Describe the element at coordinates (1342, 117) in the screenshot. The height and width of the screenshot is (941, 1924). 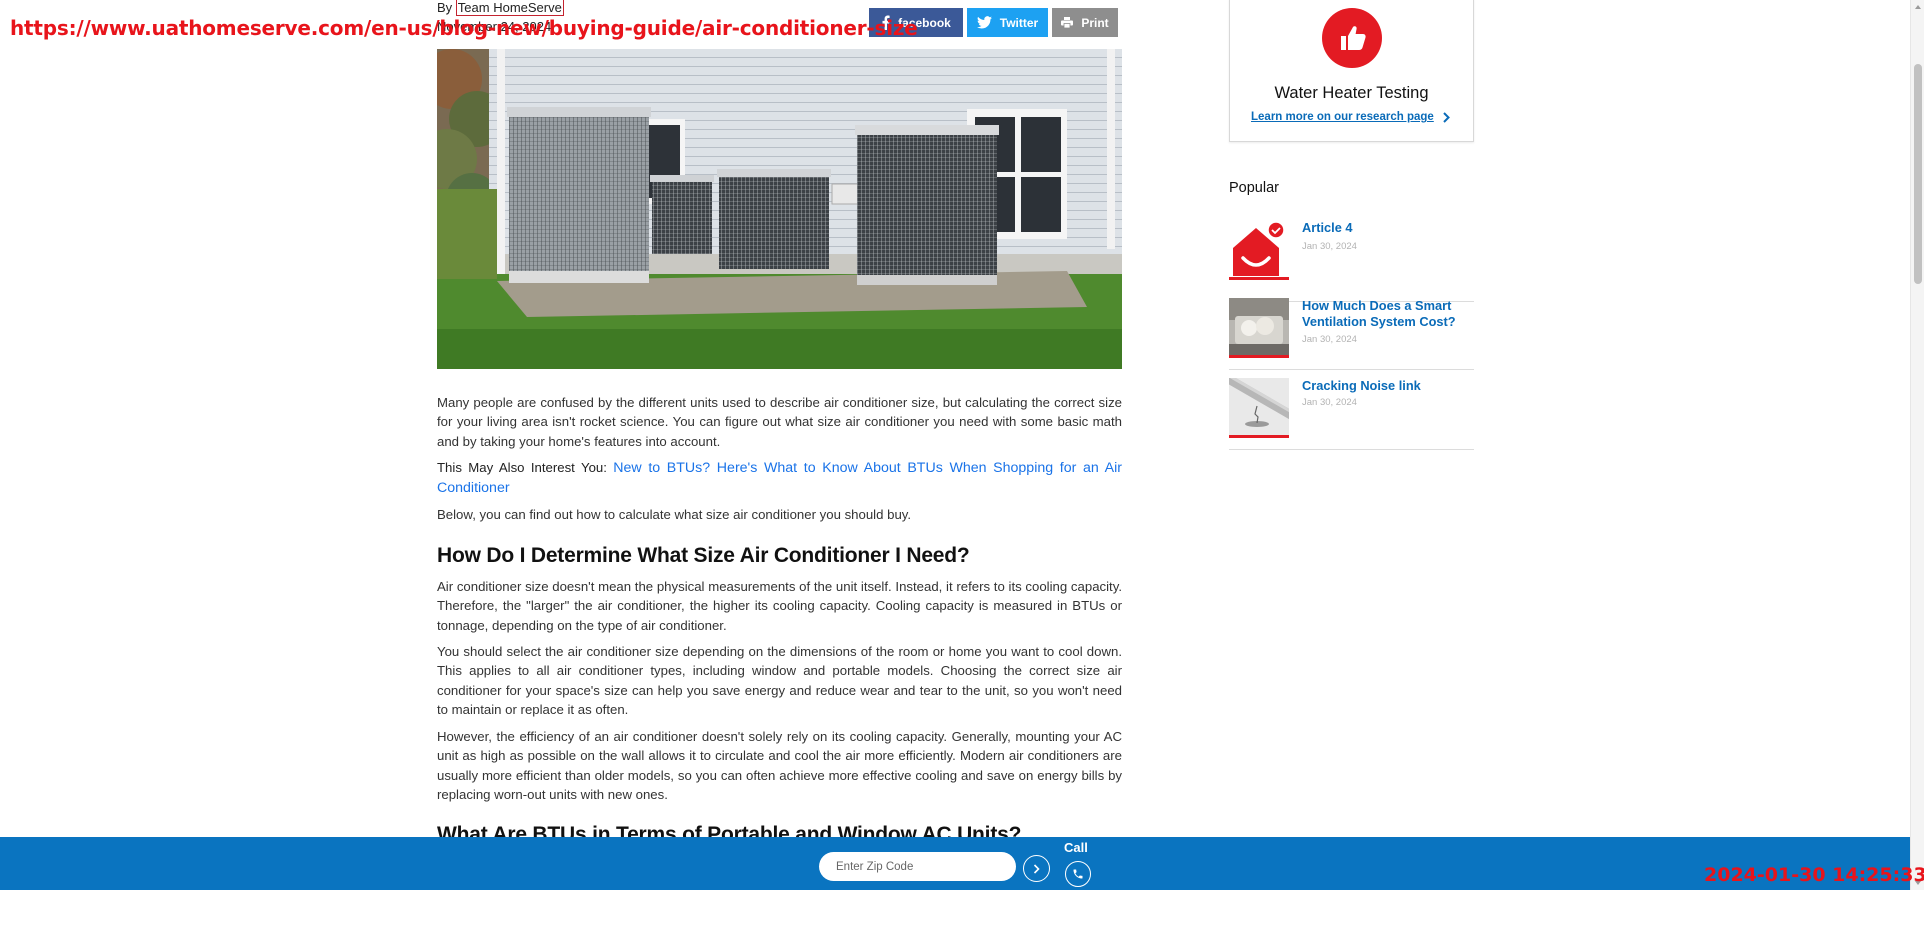
I see `research-link-label: Learn more on our research page` at that location.